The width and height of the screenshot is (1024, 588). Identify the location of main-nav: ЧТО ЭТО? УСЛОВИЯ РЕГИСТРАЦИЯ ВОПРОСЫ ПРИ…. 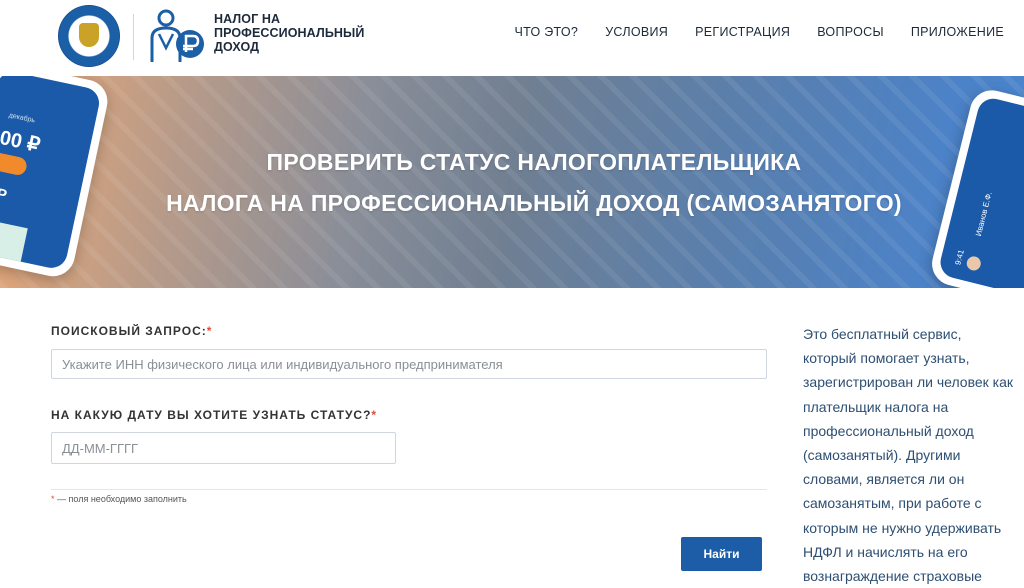
(745, 32).